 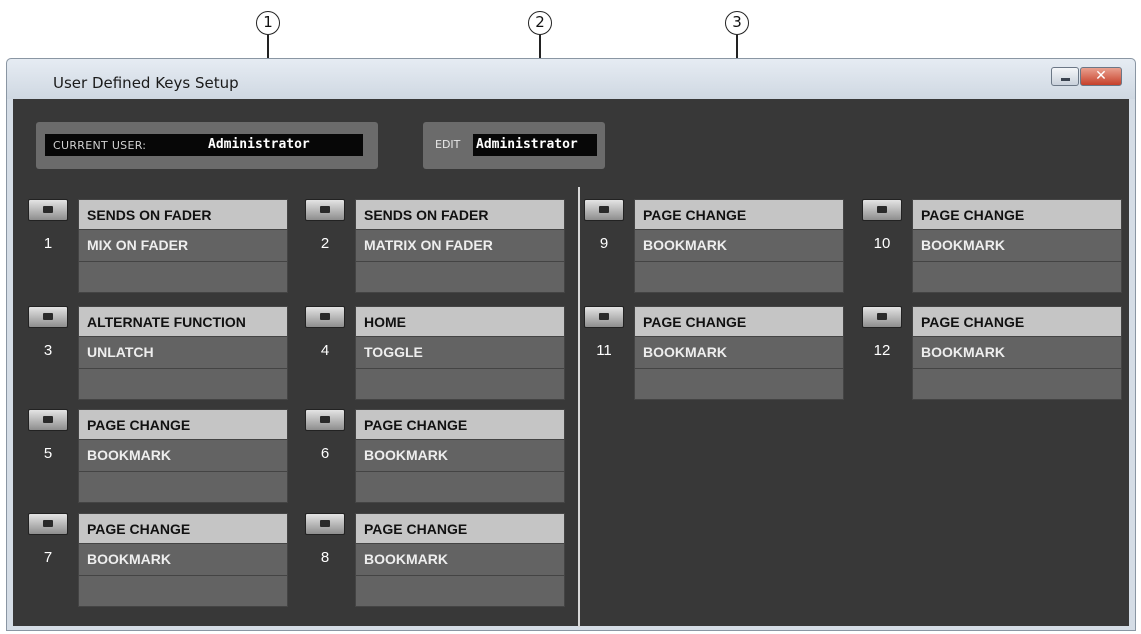 I want to click on window-title: User Defined Keys Setup, so click(x=146, y=83).